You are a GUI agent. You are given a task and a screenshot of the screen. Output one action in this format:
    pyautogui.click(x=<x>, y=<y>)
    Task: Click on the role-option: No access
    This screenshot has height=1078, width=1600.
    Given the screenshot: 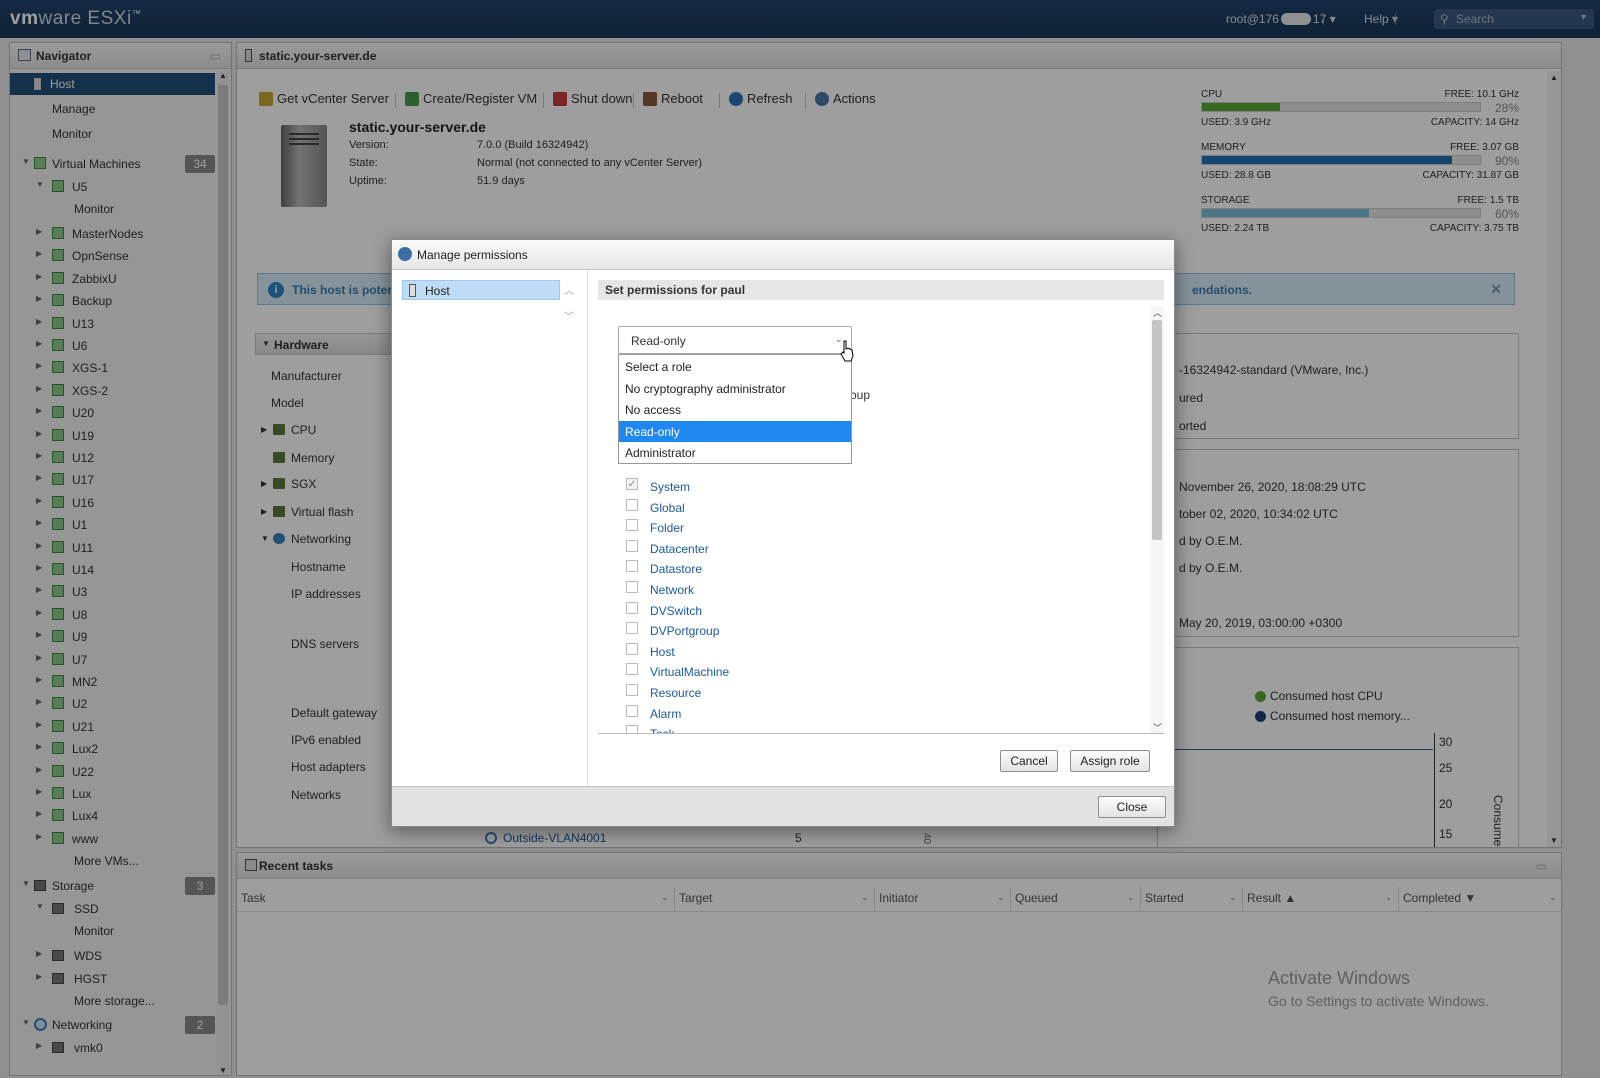 What is the action you would take?
    pyautogui.click(x=735, y=409)
    